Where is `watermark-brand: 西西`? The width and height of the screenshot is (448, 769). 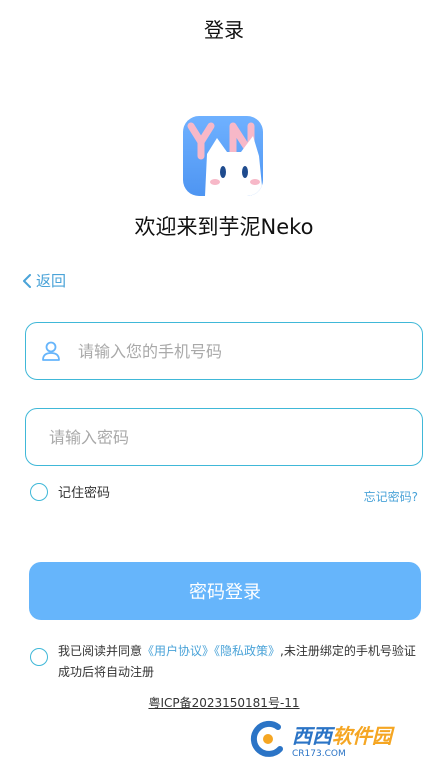 watermark-brand: 西西 is located at coordinates (312, 735).